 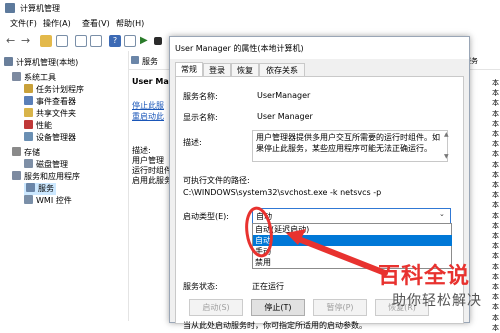 I want to click on watermark: 百科全说 助你轻松解决, so click(x=439, y=289).